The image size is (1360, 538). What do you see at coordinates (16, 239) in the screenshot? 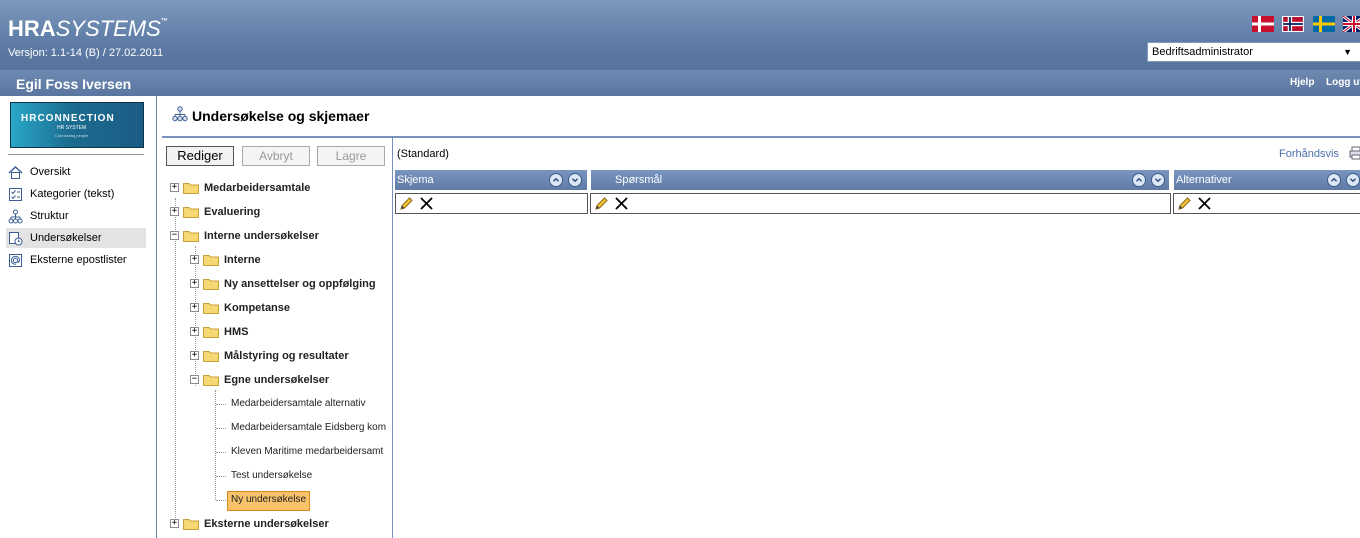
I see `survey-icon` at bounding box center [16, 239].